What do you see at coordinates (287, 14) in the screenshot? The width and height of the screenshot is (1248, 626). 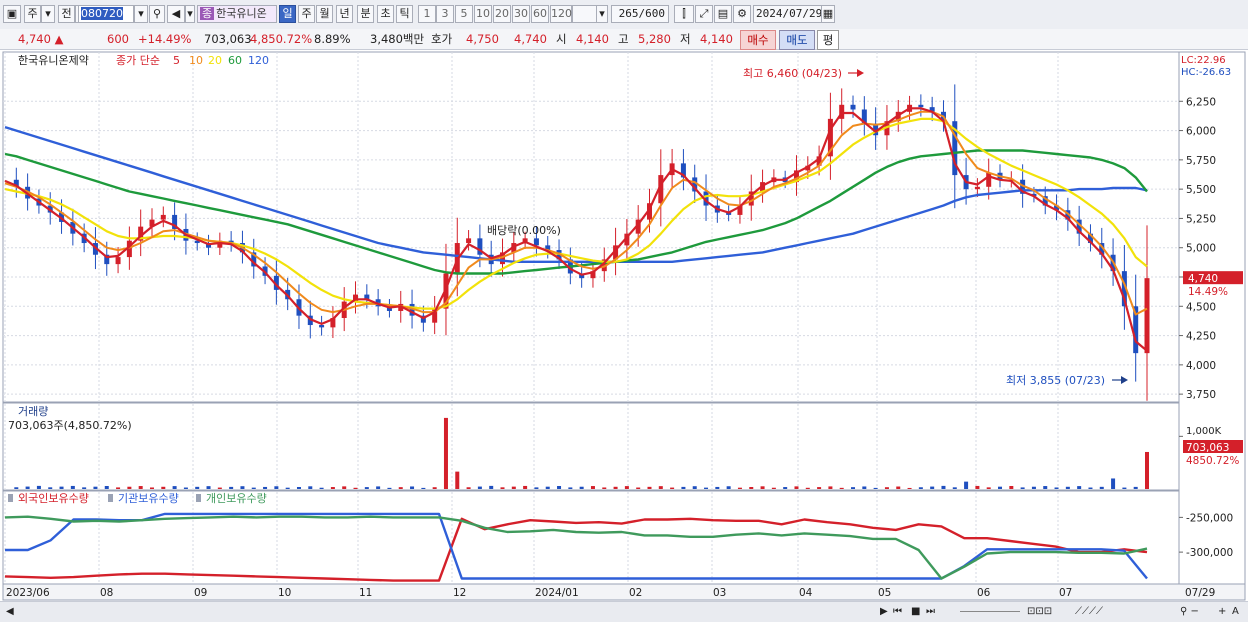 I see `period-button-0: 일` at bounding box center [287, 14].